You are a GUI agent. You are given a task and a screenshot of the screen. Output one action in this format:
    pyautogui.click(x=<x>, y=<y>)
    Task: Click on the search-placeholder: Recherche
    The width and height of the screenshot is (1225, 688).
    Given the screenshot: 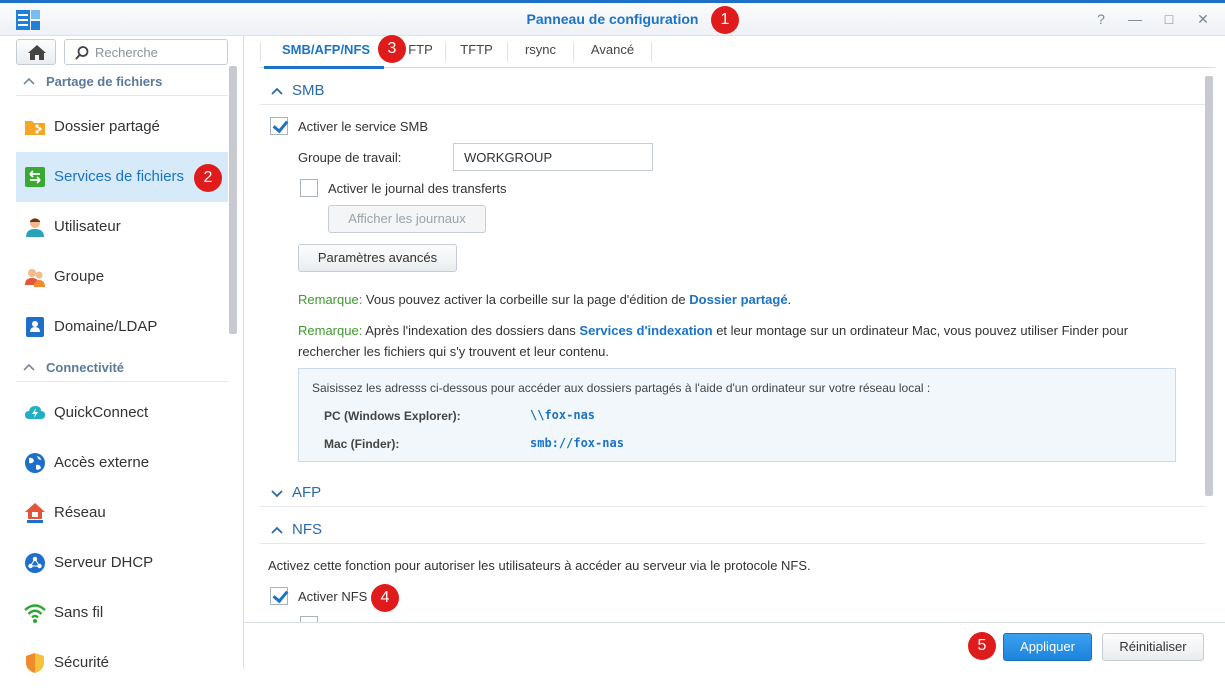 What is the action you would take?
    pyautogui.click(x=126, y=52)
    